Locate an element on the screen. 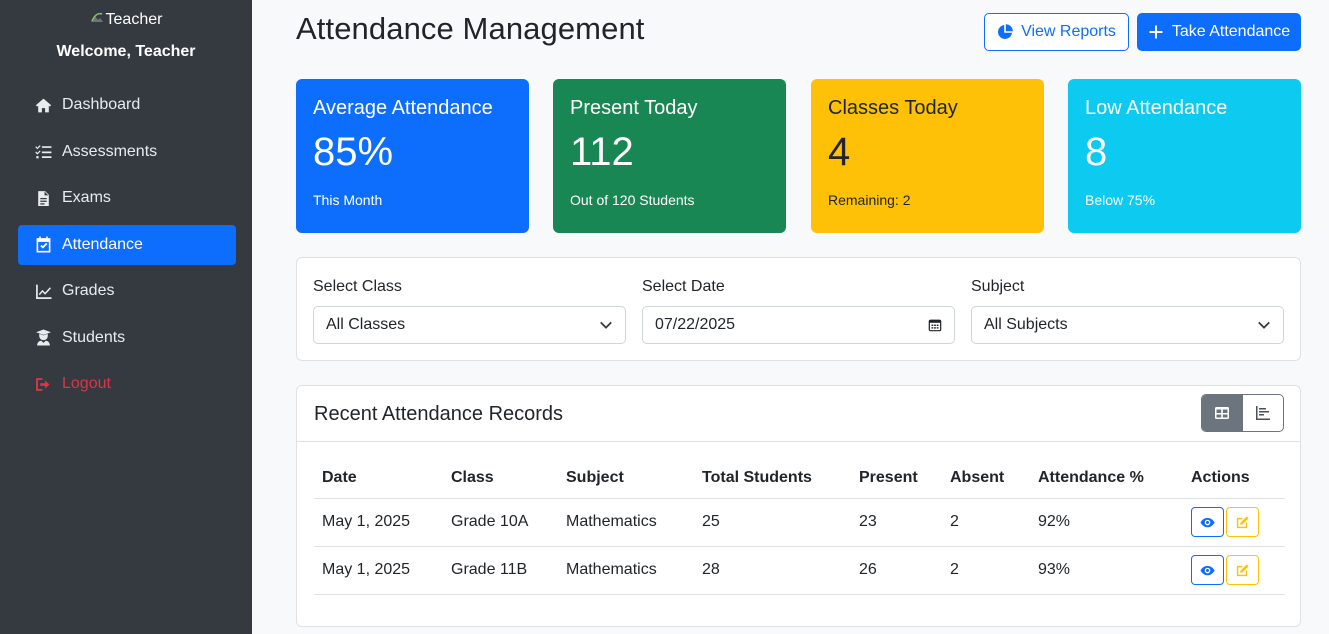 The height and width of the screenshot is (634, 1329). sidebar-item-label: Students is located at coordinates (94, 337).